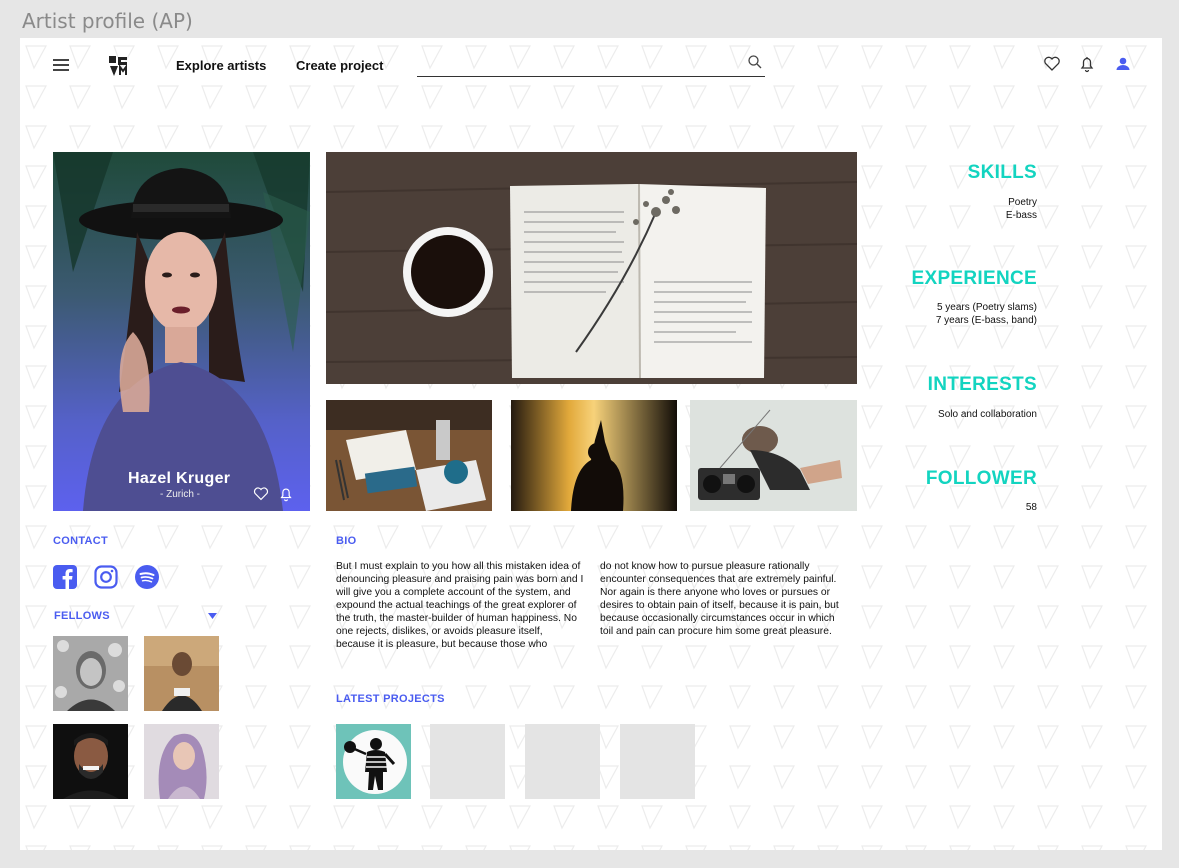 This screenshot has width=1179, height=868. What do you see at coordinates (82, 616) in the screenshot?
I see `fellows-title: FELLOWS` at bounding box center [82, 616].